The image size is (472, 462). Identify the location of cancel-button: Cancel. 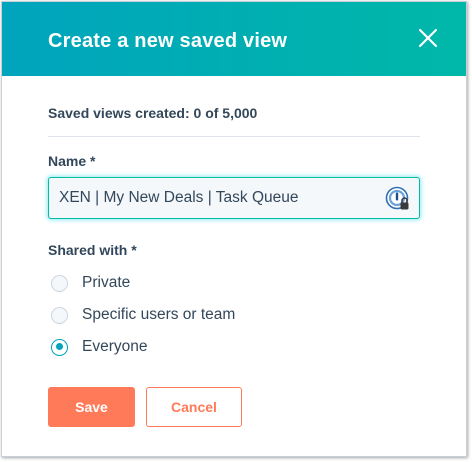
(194, 407).